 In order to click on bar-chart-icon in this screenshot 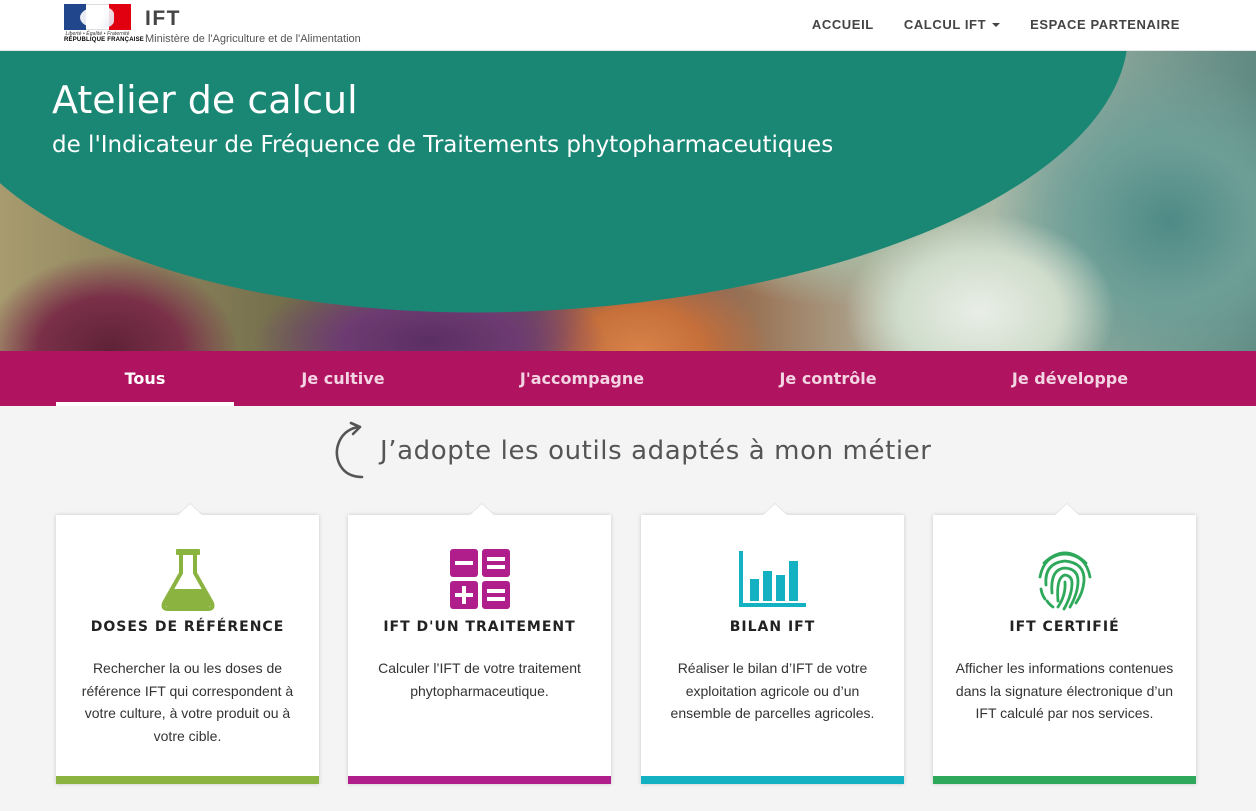, I will do `click(772, 580)`.